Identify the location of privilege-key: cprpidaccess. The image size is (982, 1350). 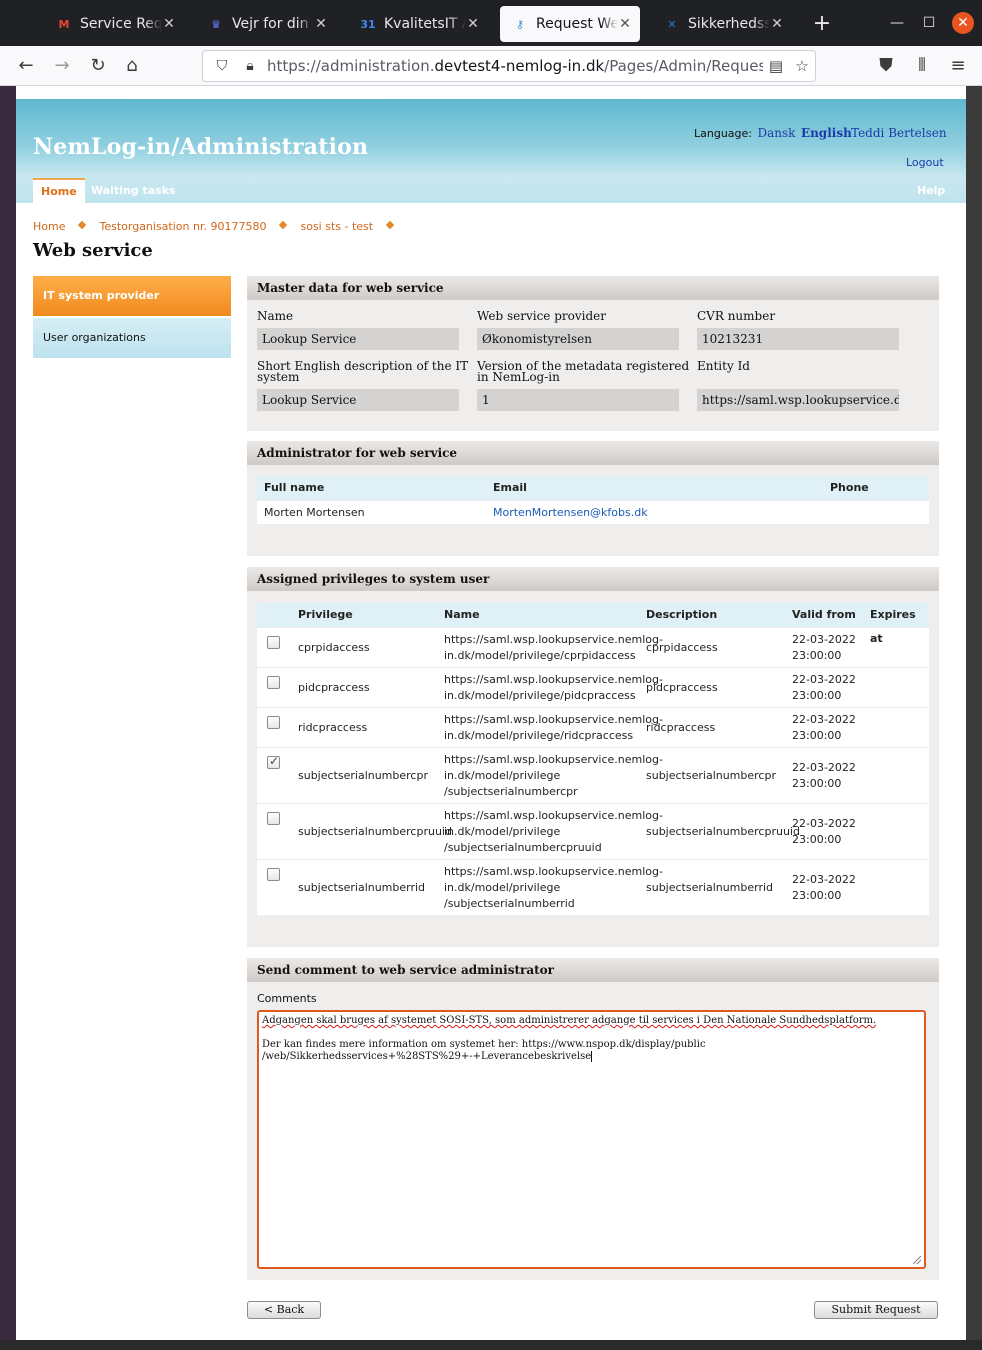
(334, 647).